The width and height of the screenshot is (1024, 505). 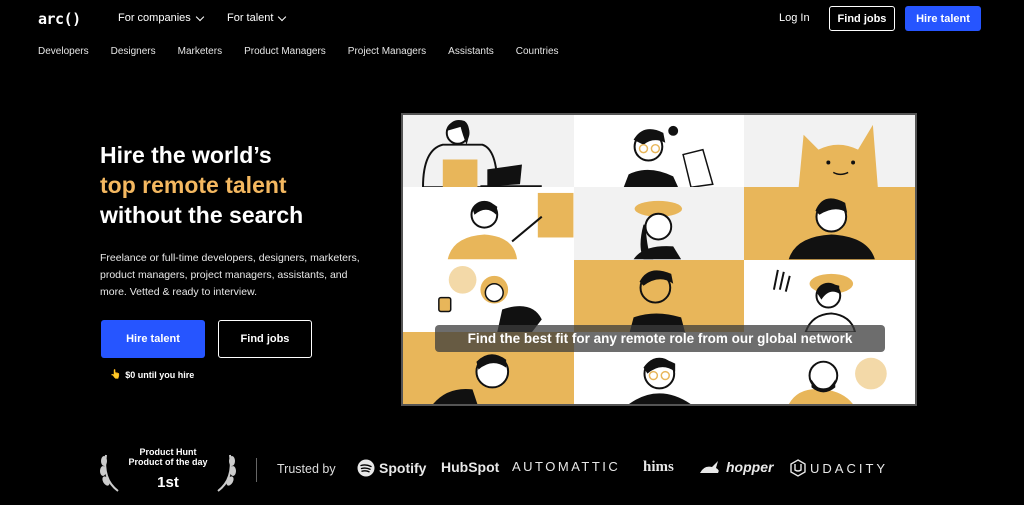 I want to click on person-waving-illustration, so click(x=815, y=300).